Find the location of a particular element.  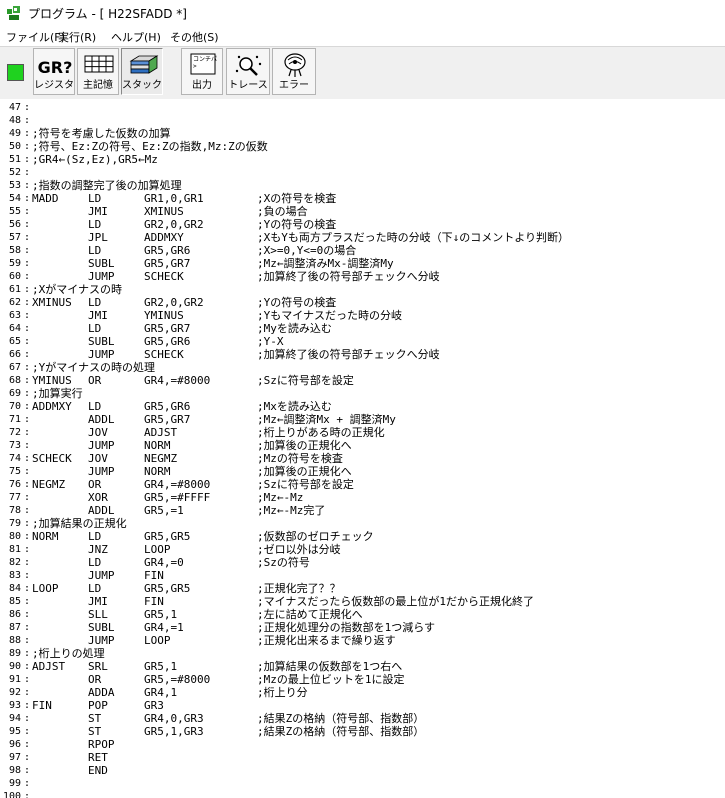

code-comment: ;Mz←-Mz is located at coordinates (280, 497).